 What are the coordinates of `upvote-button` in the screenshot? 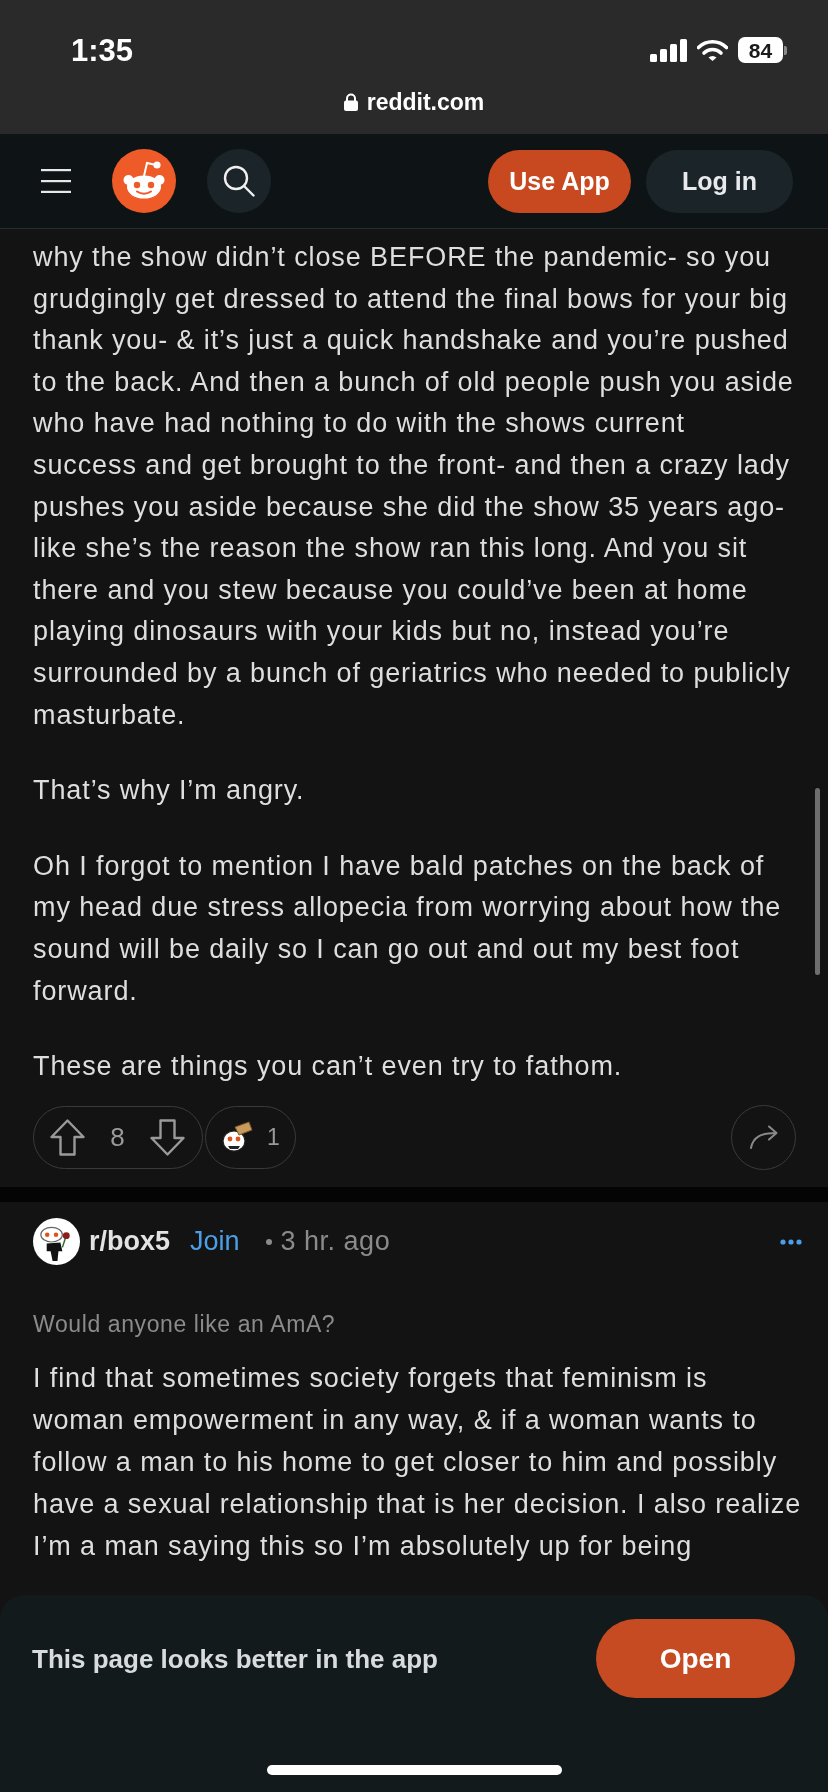 It's located at (67, 1137).